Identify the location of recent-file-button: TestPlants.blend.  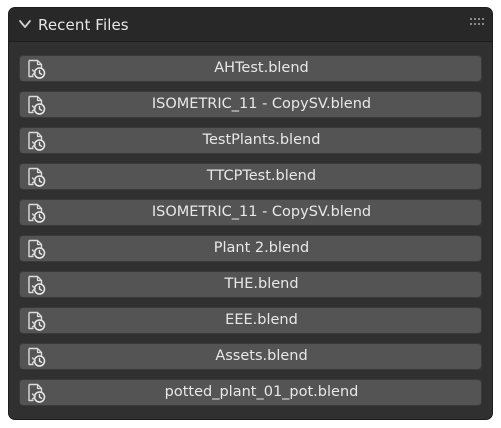
(250, 140).